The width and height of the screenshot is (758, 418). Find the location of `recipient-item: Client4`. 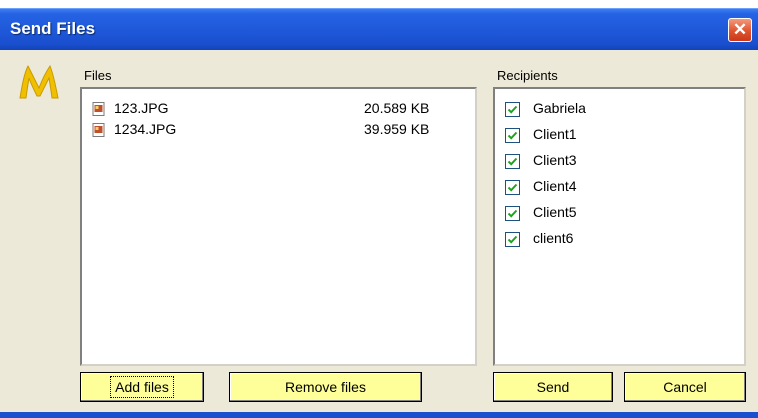

recipient-item: Client4 is located at coordinates (585, 188).